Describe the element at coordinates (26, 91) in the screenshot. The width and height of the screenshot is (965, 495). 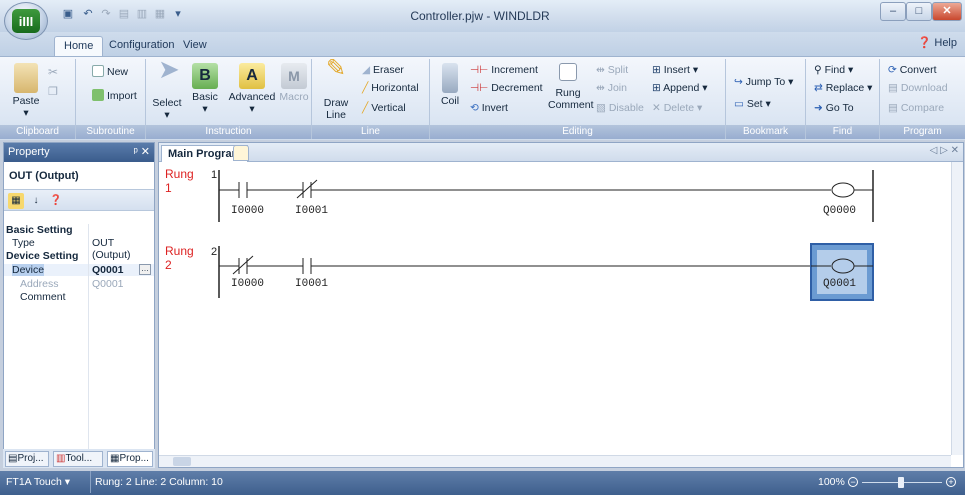
I see `paste-button: Paste ▾` at that location.